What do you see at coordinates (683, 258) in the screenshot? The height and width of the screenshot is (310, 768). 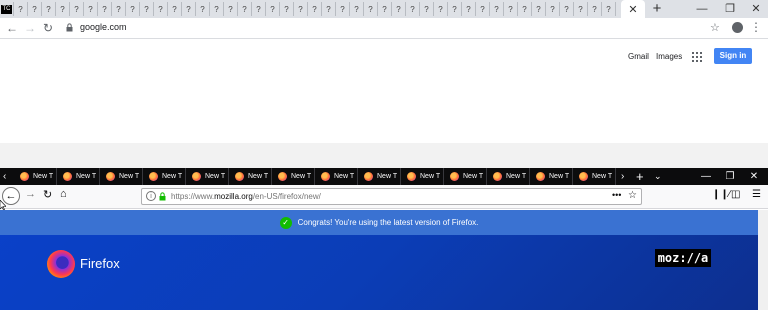 I see `mozilla-logo: moz://a` at bounding box center [683, 258].